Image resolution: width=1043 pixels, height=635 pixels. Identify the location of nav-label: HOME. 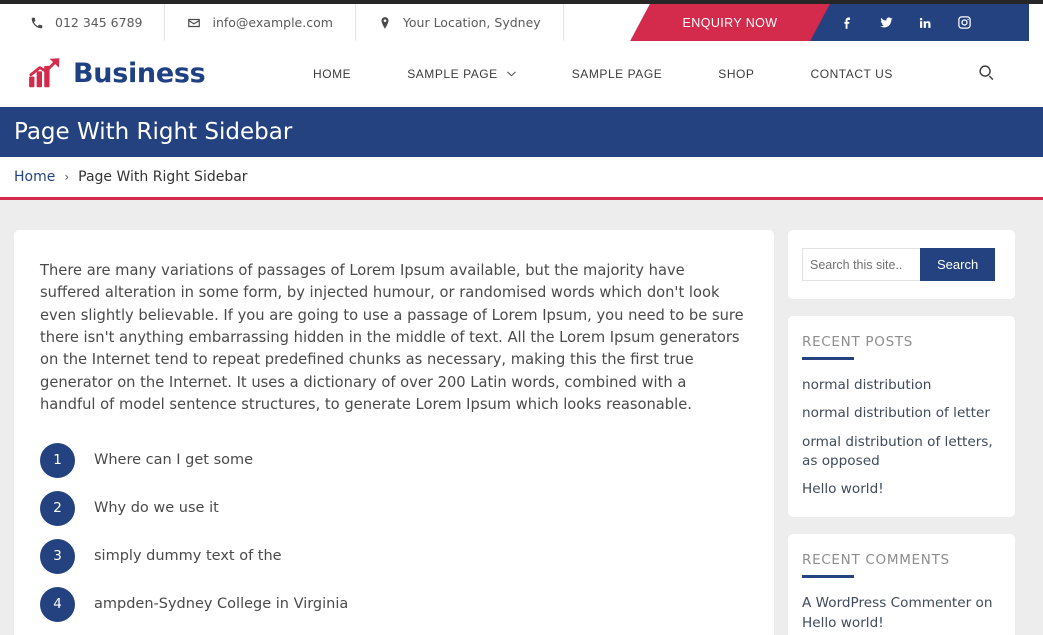
(332, 74).